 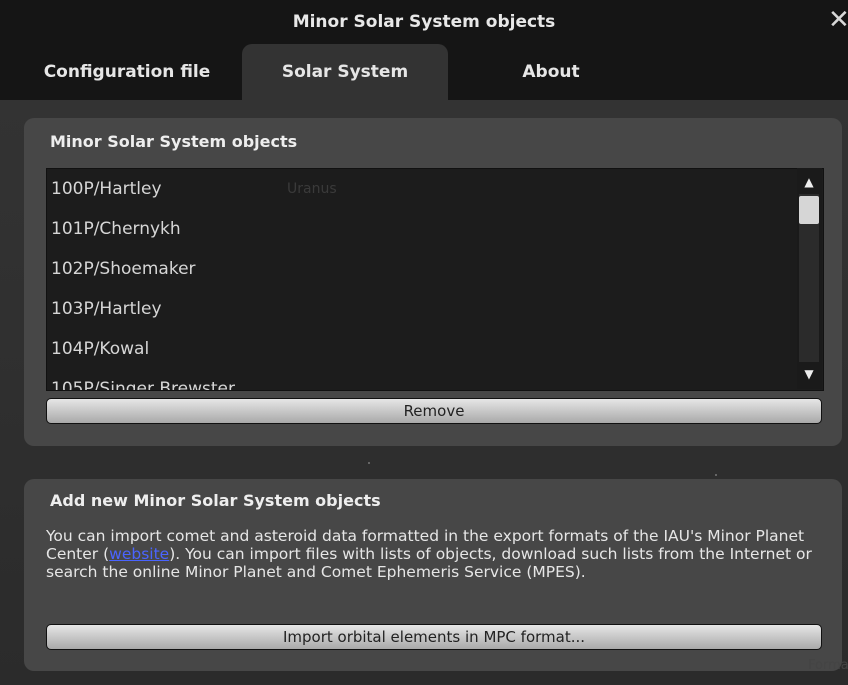 I want to click on window-title: Minor Solar System objects, so click(x=424, y=22).